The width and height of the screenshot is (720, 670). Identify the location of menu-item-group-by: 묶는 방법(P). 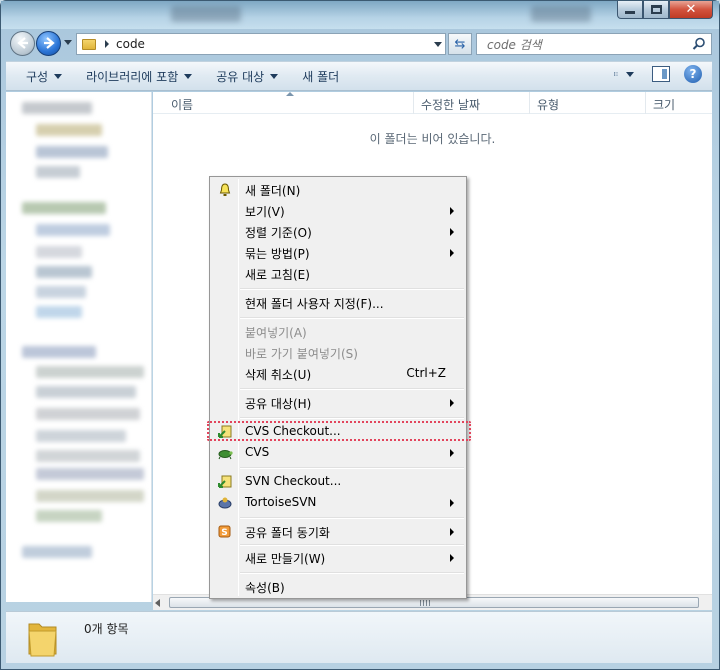
(338, 252).